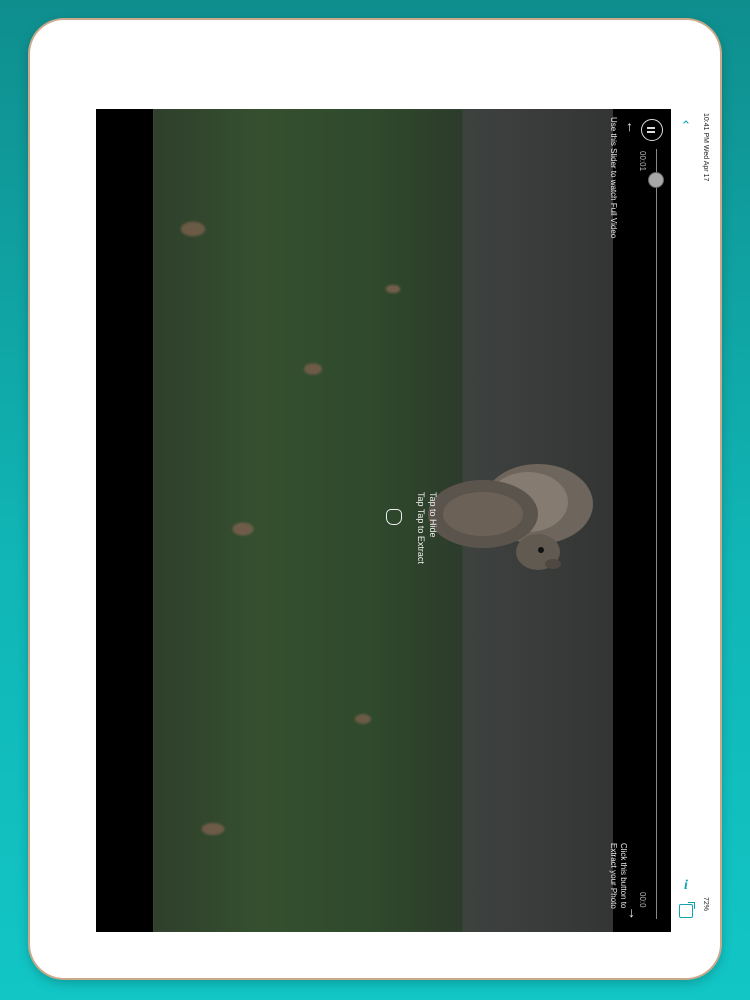 The image size is (750, 1000). Describe the element at coordinates (613, 178) in the screenshot. I see `slider-hint: Use this Slider to watch Full Video` at that location.